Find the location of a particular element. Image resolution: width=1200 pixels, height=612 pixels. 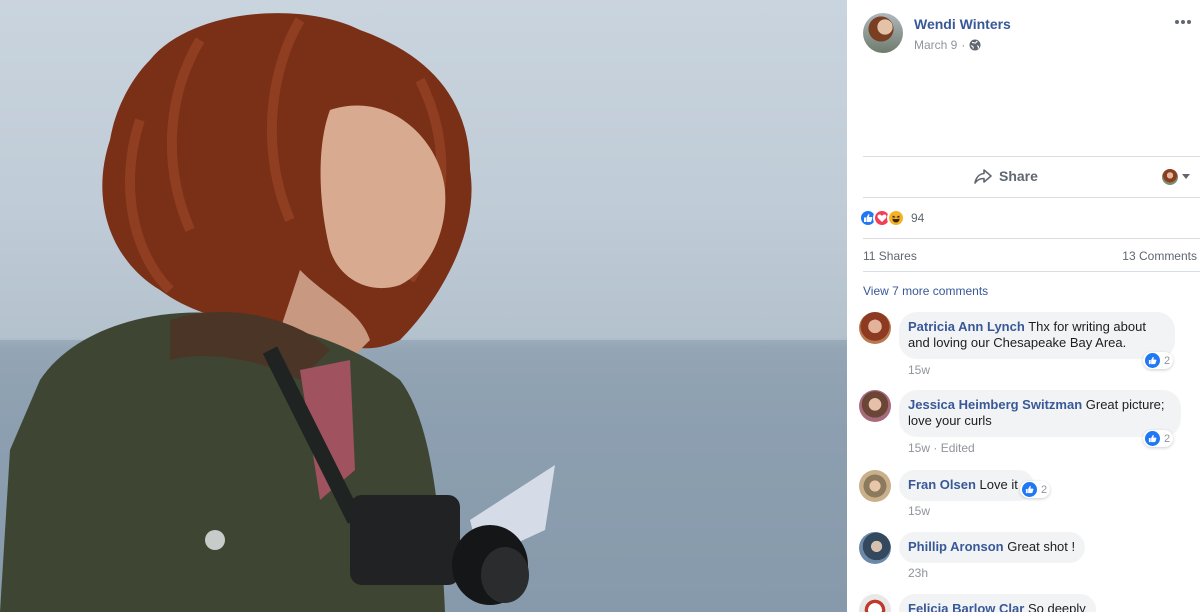

post-meta: March 9 · is located at coordinates (947, 45).